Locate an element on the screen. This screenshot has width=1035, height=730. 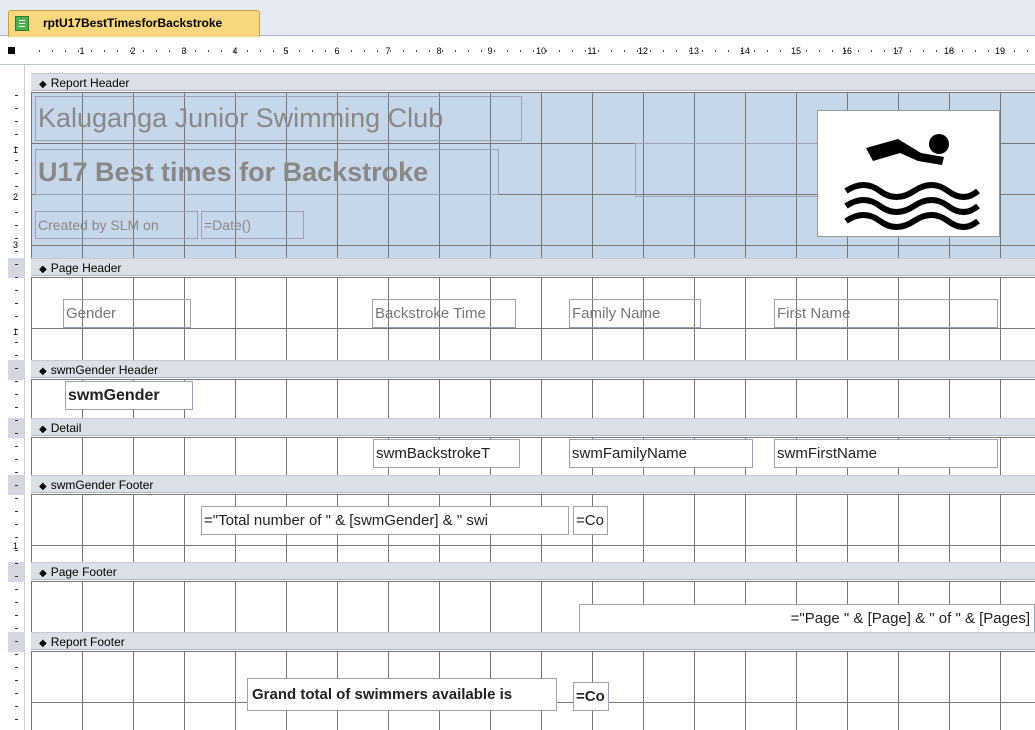
section-page-footer: Page Footer is located at coordinates (533, 571).